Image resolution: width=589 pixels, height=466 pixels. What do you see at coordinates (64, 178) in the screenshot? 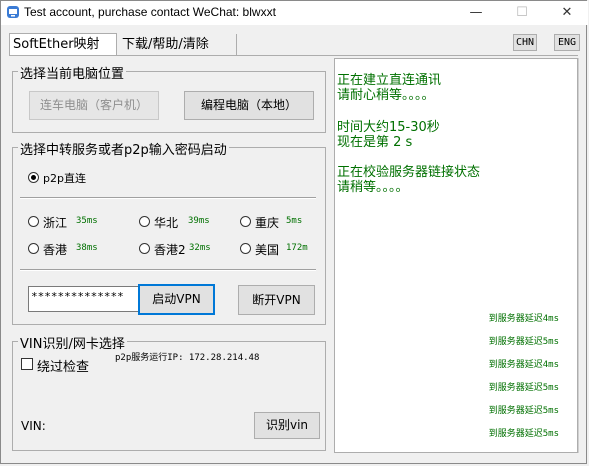
I see `p2p-label: p2p直连` at bounding box center [64, 178].